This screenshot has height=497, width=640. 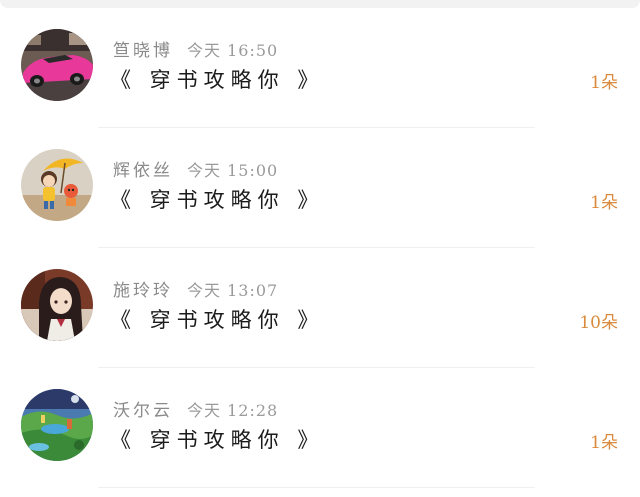 I want to click on top-sheet-edge, so click(x=320, y=4).